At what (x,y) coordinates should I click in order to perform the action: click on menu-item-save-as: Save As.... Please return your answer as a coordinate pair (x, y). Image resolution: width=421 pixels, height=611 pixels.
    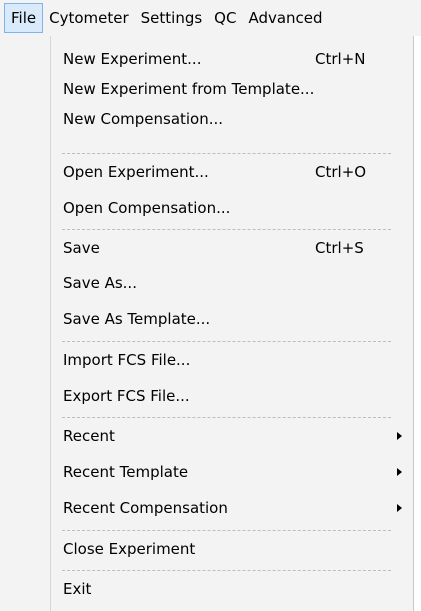
    Looking at the image, I should click on (232, 283).